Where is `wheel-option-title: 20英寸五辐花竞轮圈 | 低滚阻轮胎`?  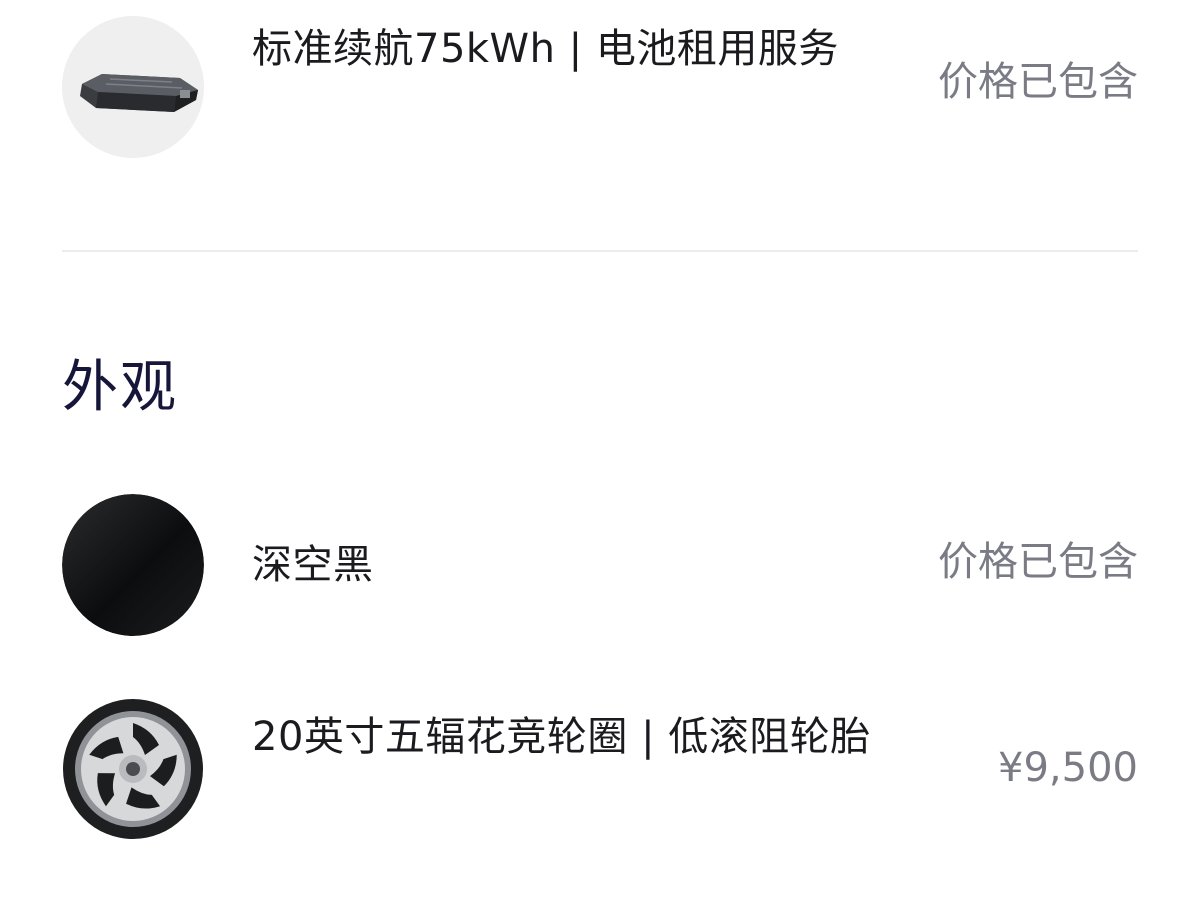 wheel-option-title: 20英寸五辐花竞轮圈 | 低滚阻轮胎 is located at coordinates (561, 737).